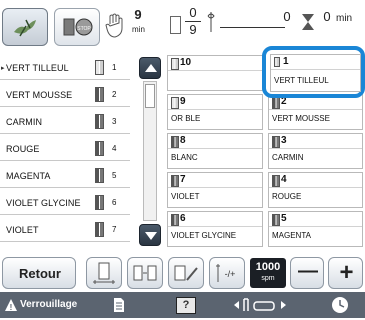 The width and height of the screenshot is (365, 320). Describe the element at coordinates (65, 148) in the screenshot. I see `list-item: ROUGE 4` at that location.